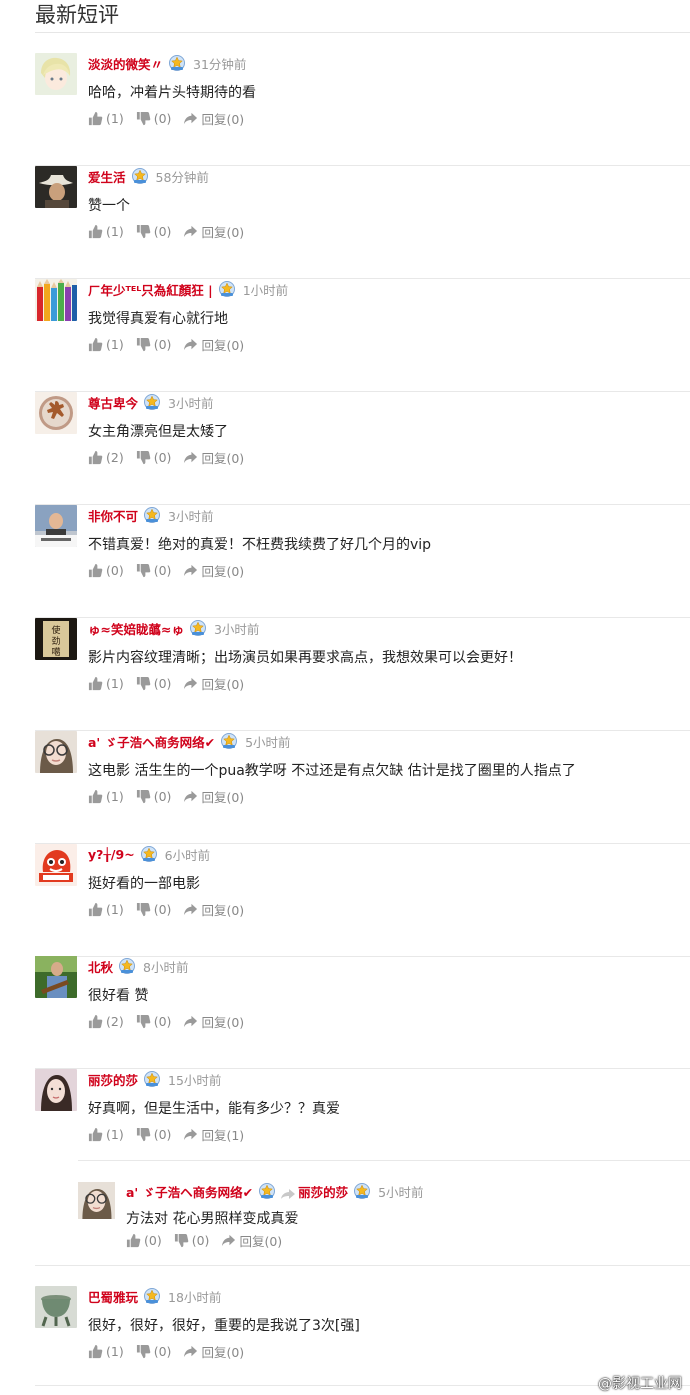  I want to click on username-link: 北秋, so click(100, 966).